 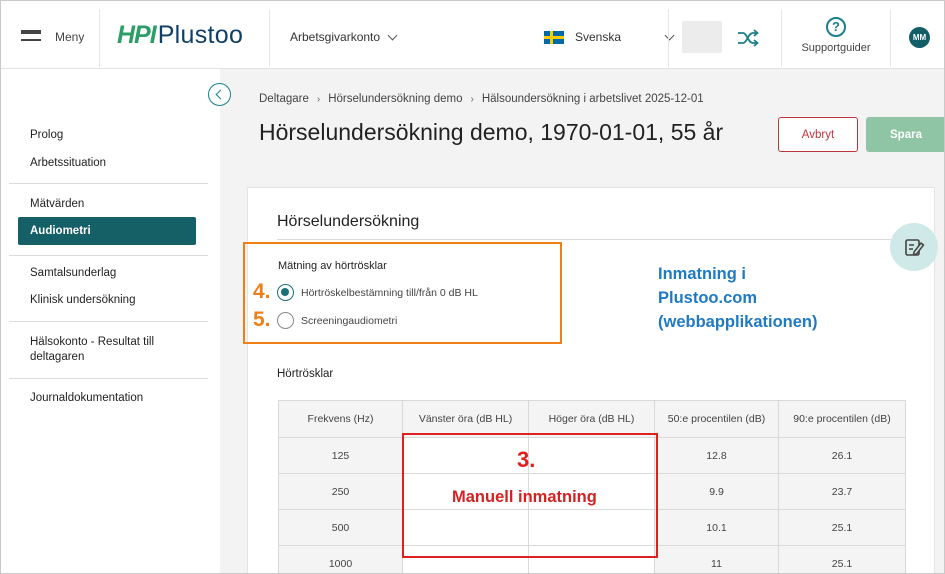 I want to click on support-label: Supportguider, so click(x=836, y=48).